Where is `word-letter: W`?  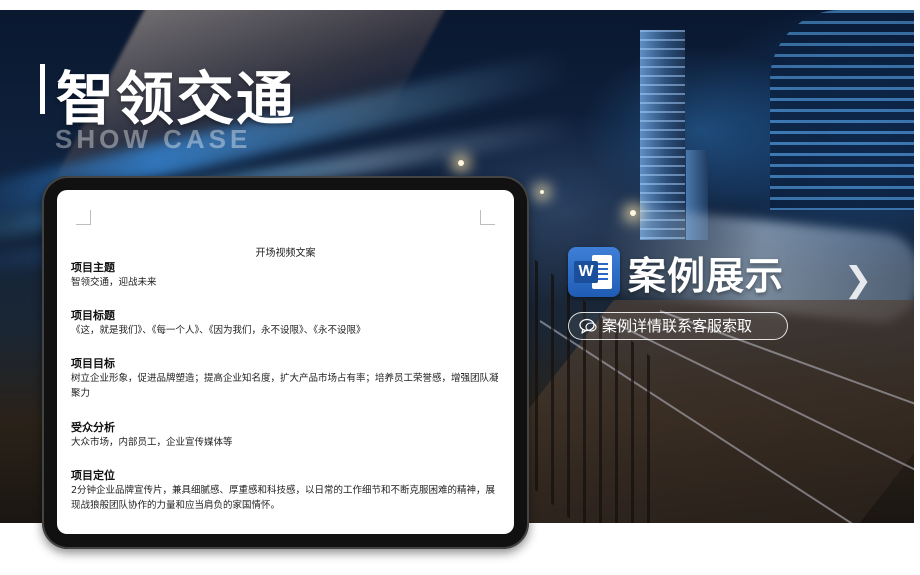
word-letter: W is located at coordinates (586, 272).